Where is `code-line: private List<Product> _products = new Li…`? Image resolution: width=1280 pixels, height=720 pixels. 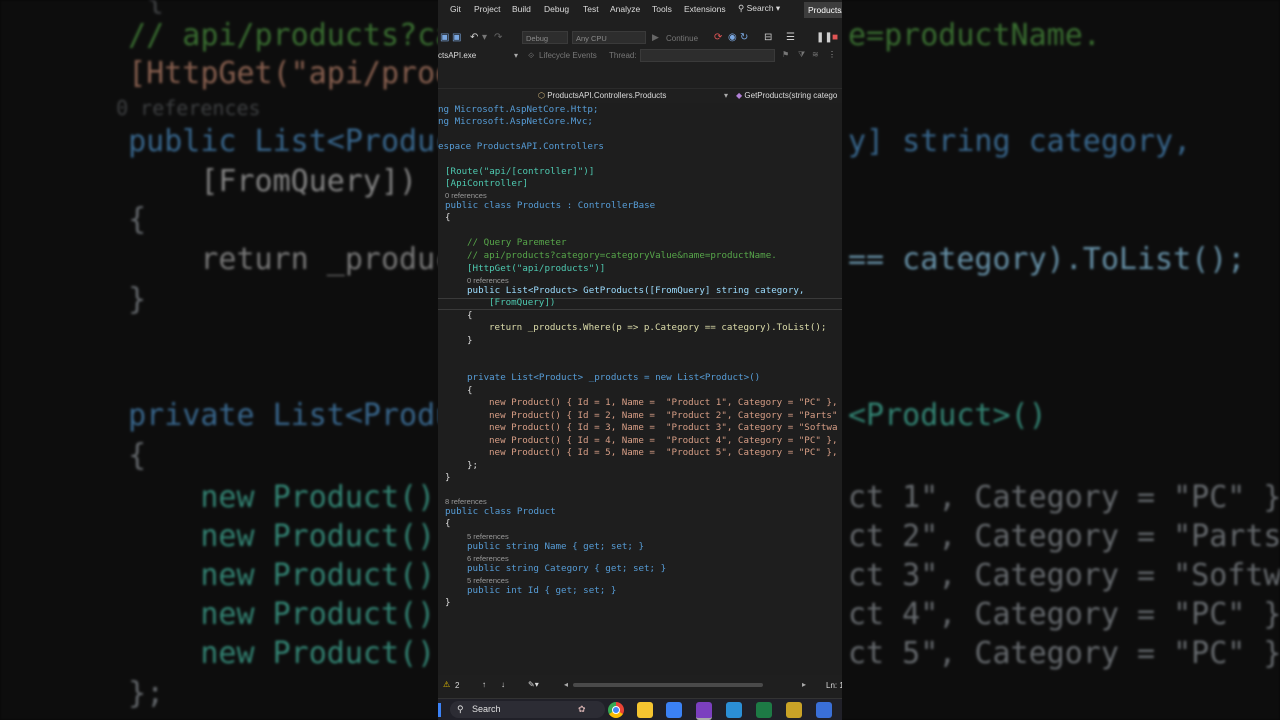
code-line: private List<Product> _products = new Li… is located at coordinates (614, 377).